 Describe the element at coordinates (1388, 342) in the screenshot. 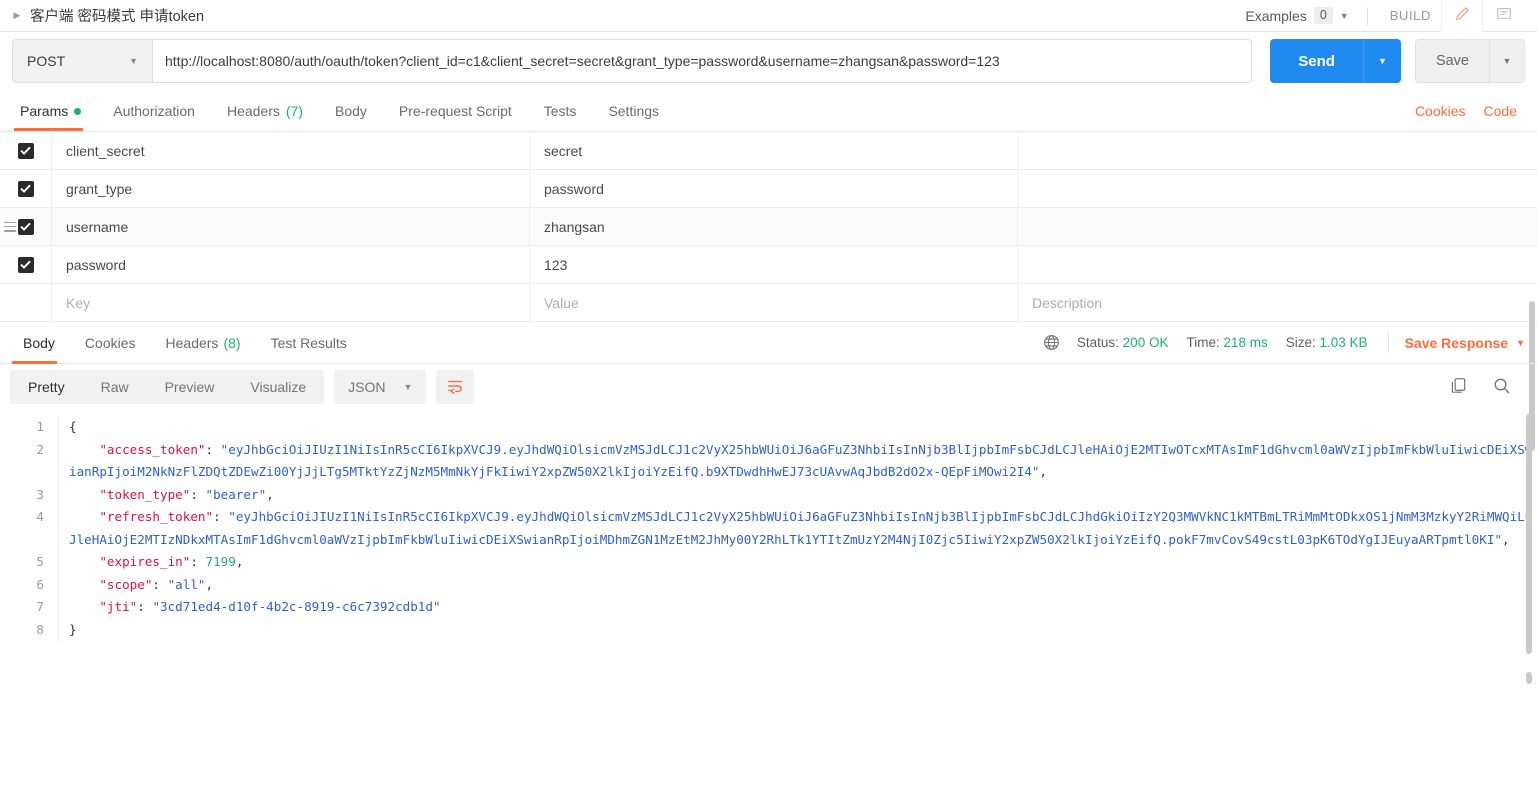

I see `divider` at that location.